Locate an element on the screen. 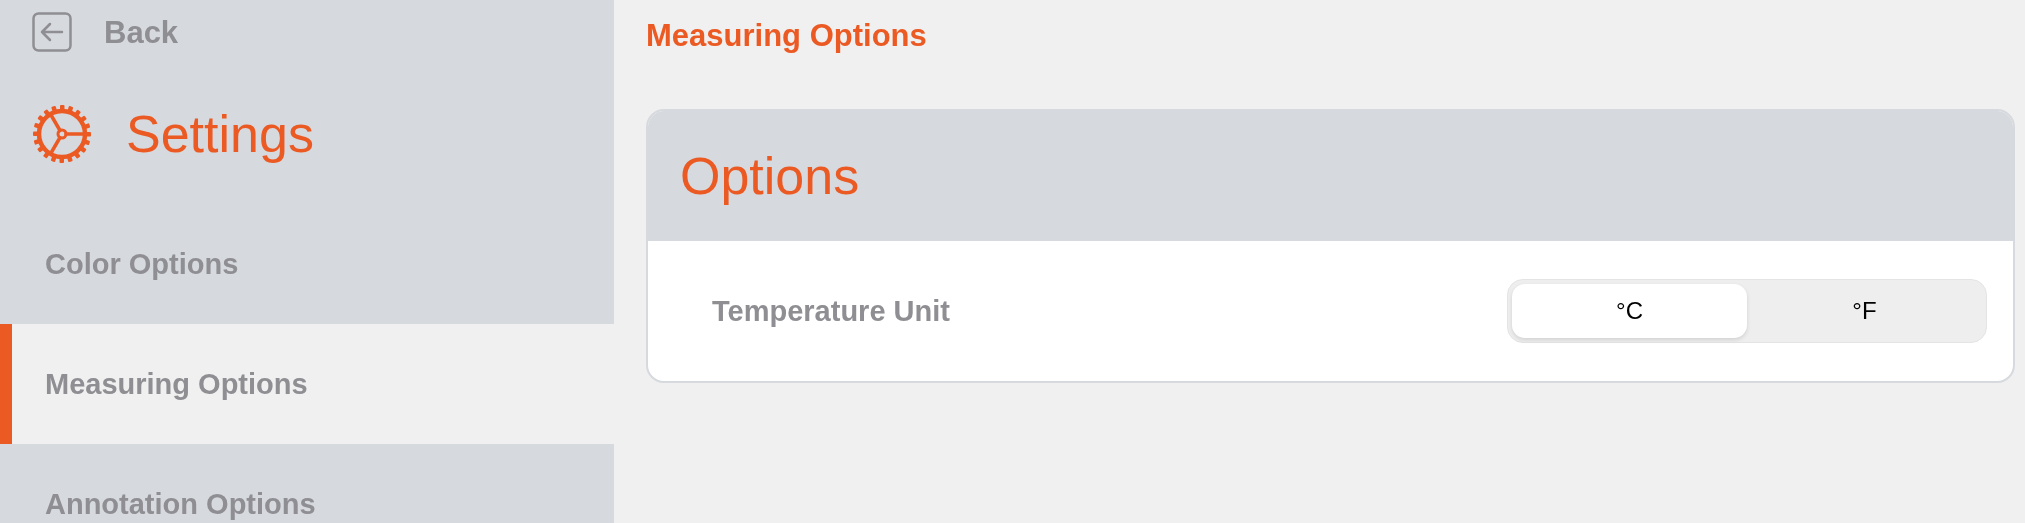  segment-button: °F is located at coordinates (1864, 311).